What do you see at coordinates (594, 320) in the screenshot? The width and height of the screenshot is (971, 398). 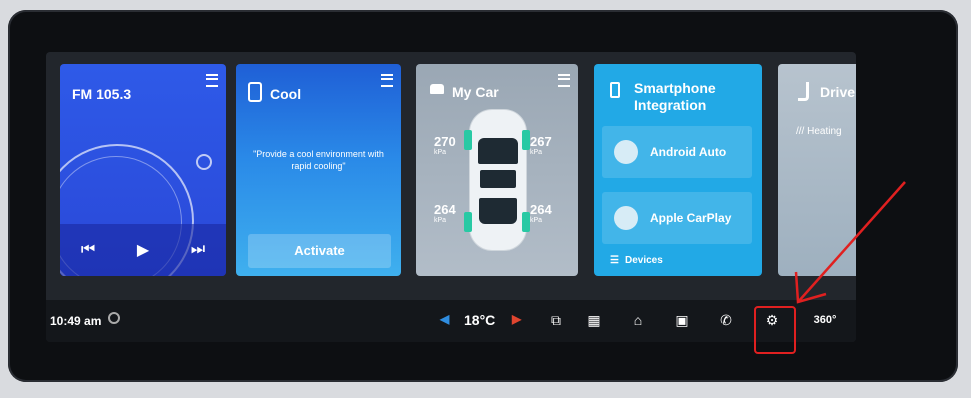 I see `grid-icon: ▦` at bounding box center [594, 320].